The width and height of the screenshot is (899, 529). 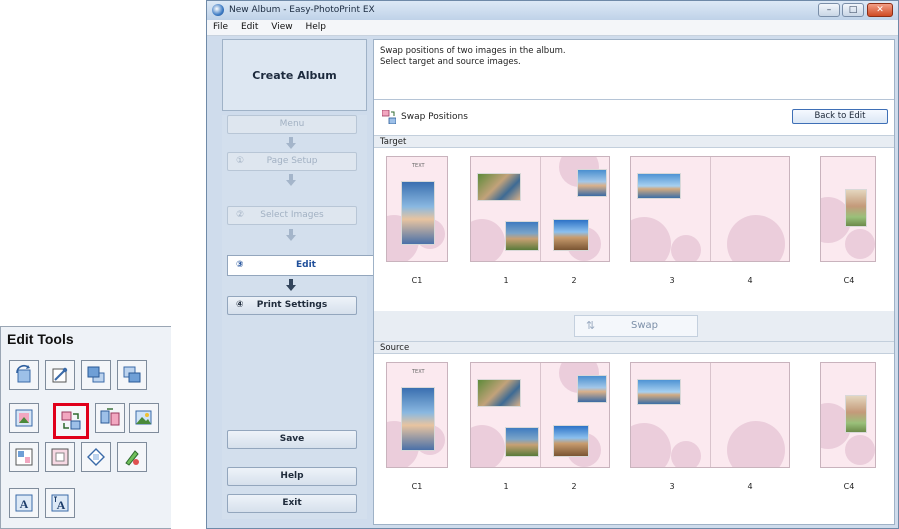 I want to click on print-settings-nav-button: ④ Print Settings, so click(x=292, y=305).